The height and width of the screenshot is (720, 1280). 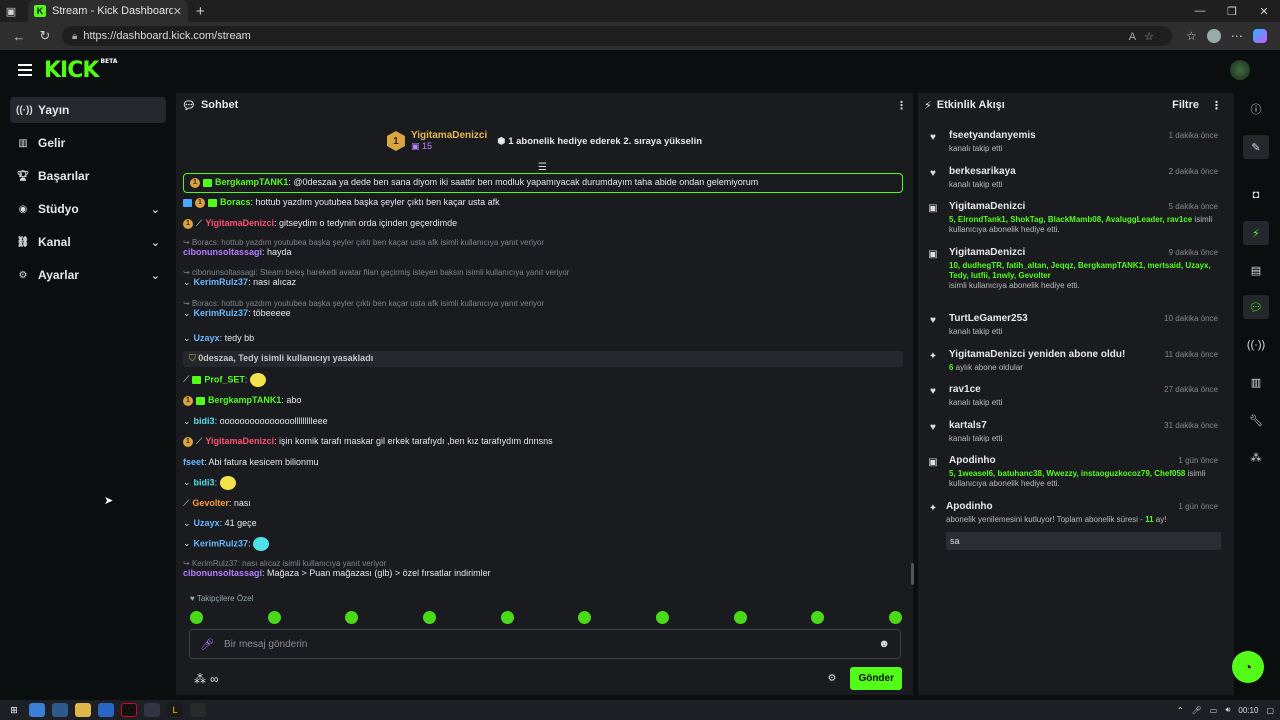 I want to click on minimize-icon: —, so click(x=1200, y=11).